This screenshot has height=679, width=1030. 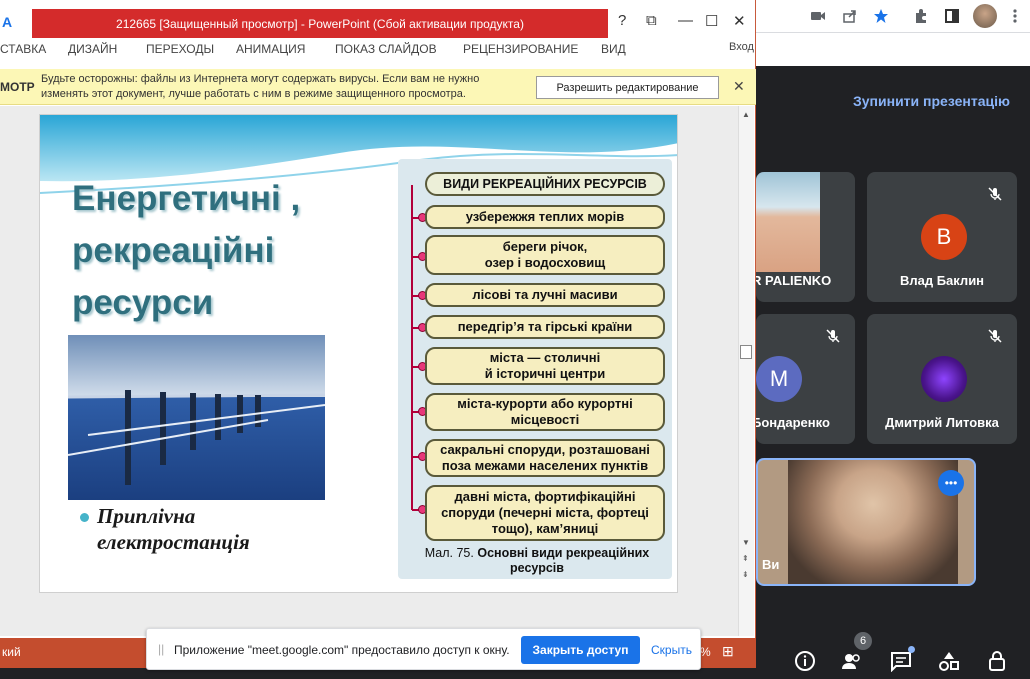 I want to click on prev-slide-arrow: ⇞, so click(x=745, y=558).